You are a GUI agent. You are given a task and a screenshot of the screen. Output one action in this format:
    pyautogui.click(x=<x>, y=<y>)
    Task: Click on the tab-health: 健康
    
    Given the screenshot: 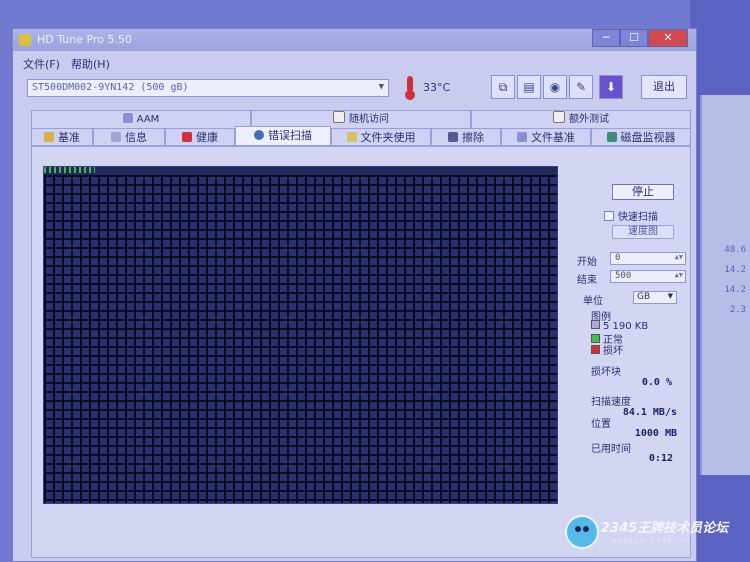 What is the action you would take?
    pyautogui.click(x=200, y=137)
    